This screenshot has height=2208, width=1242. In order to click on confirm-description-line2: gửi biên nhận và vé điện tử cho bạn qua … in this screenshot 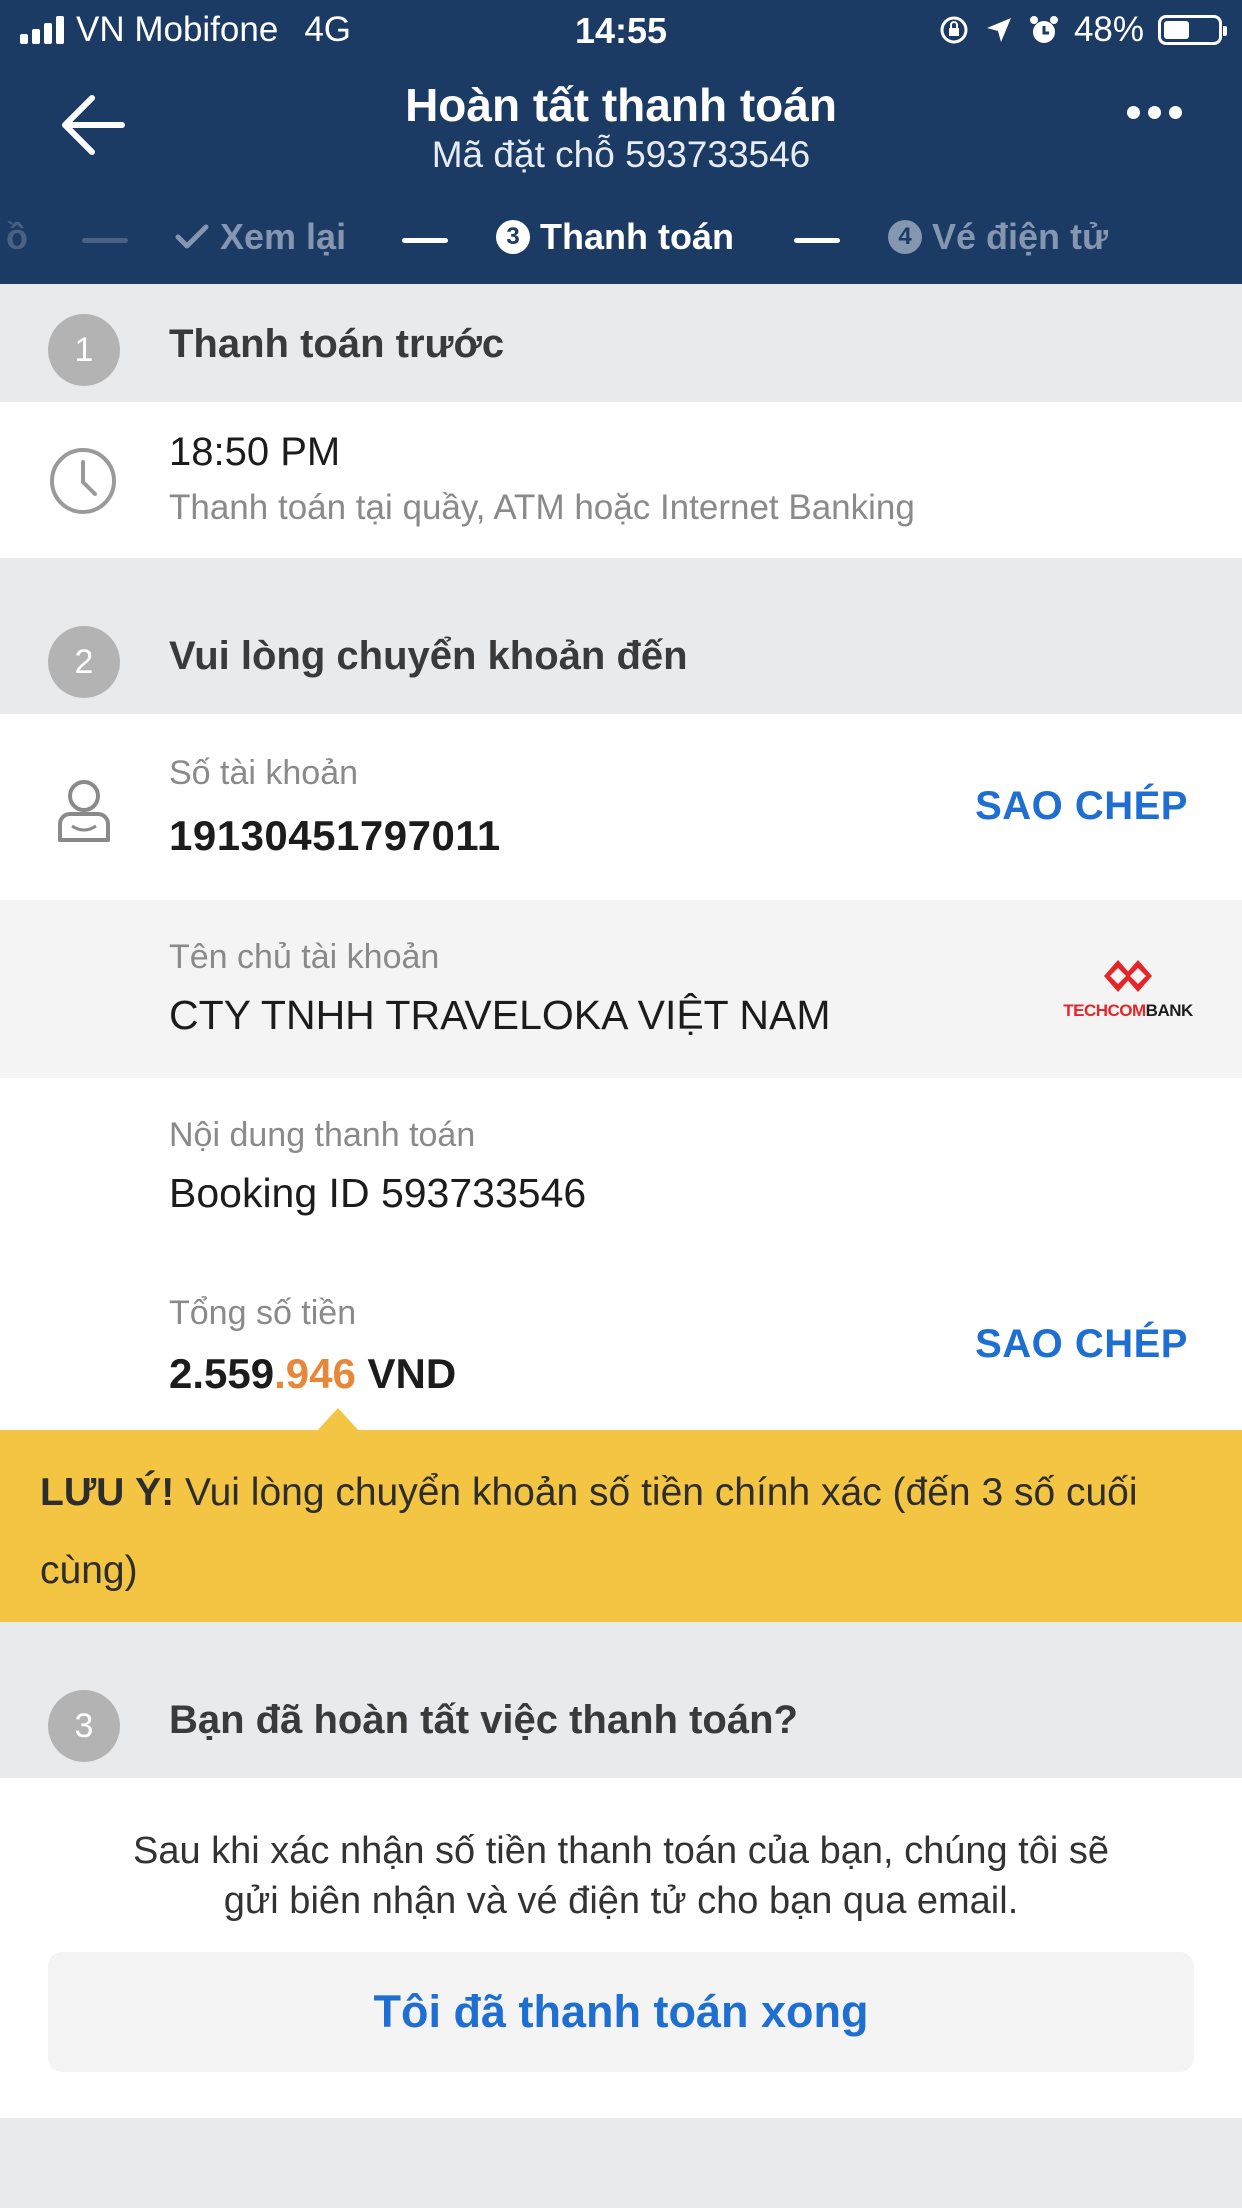, I will do `click(621, 1901)`.